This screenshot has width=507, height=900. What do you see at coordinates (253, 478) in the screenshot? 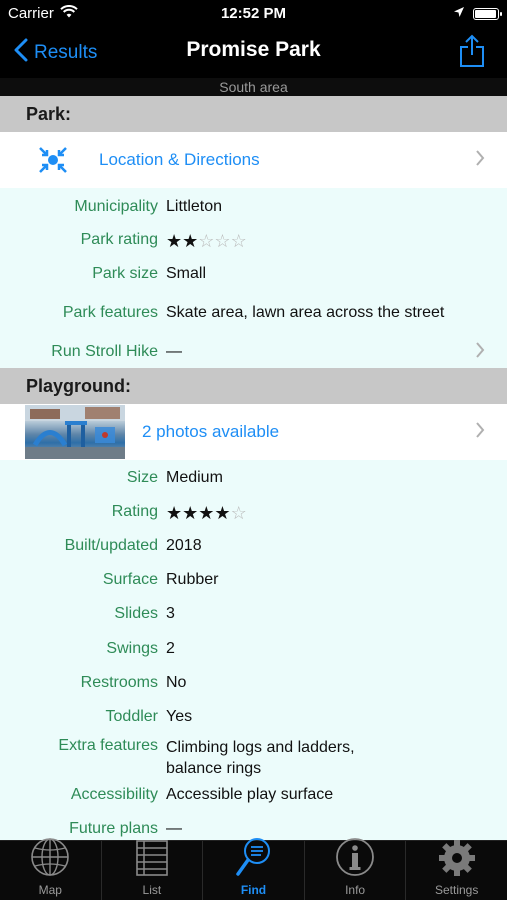
I see `size-row: Size Medium` at bounding box center [253, 478].